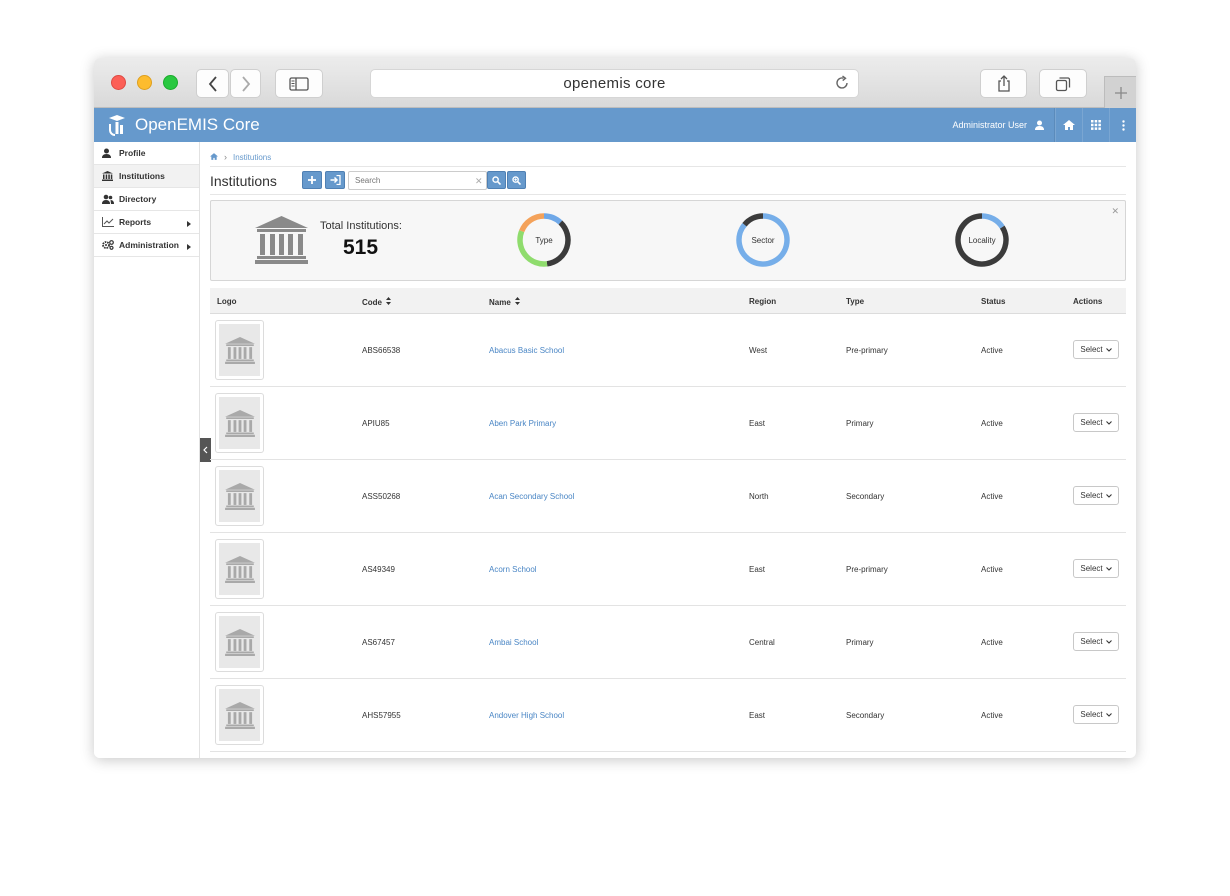  What do you see at coordinates (615, 125) in the screenshot?
I see `app-header: OpenEMIS Core Administrator User` at bounding box center [615, 125].